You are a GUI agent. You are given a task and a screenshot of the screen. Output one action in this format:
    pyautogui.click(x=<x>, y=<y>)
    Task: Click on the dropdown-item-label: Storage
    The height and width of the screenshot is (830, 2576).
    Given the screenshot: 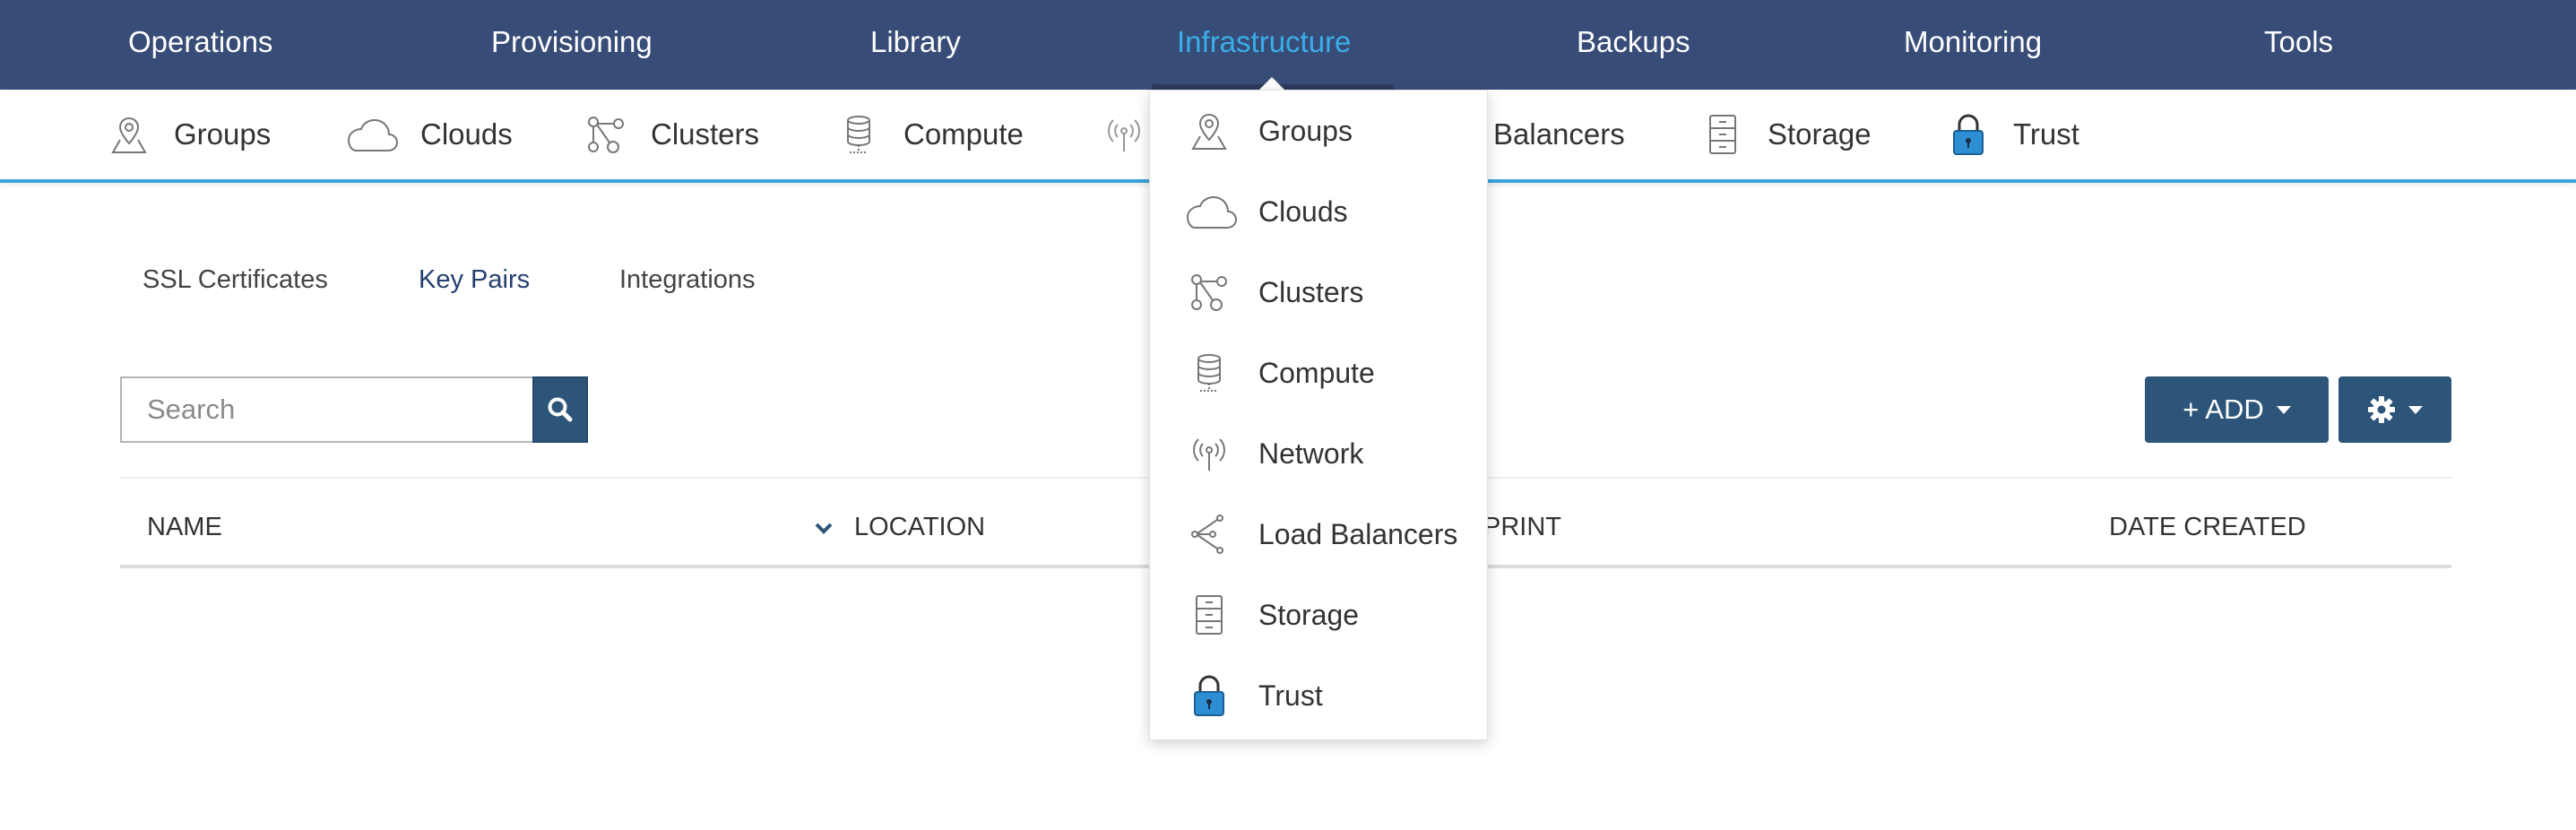 What is the action you would take?
    pyautogui.click(x=1309, y=614)
    